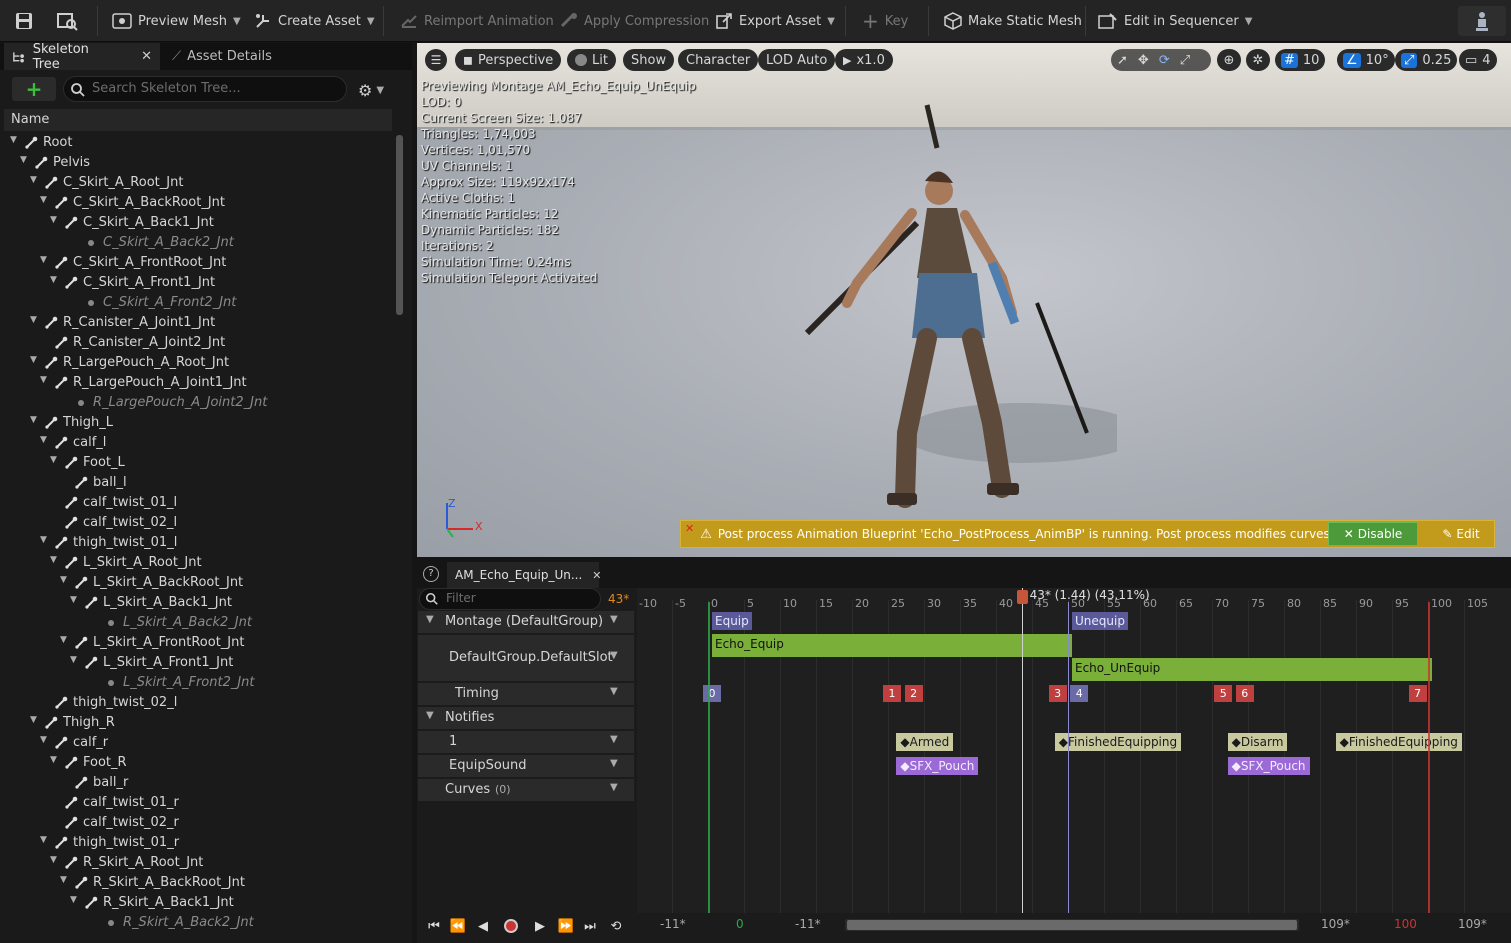  I want to click on notify-event: ◆Armed, so click(925, 742).